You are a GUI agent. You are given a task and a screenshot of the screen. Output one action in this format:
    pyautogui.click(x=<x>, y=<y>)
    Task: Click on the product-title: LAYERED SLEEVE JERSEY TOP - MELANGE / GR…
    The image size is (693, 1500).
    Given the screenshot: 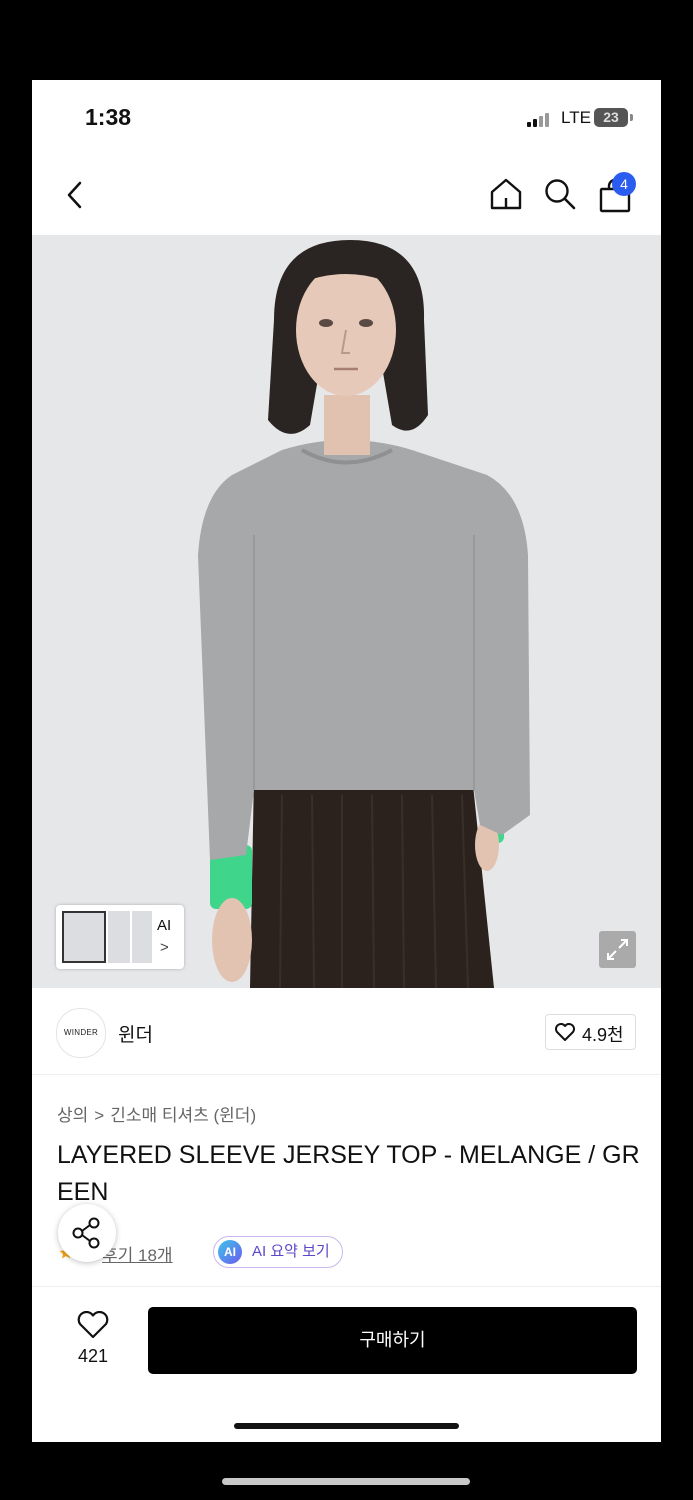 What is the action you would take?
    pyautogui.click(x=348, y=1173)
    